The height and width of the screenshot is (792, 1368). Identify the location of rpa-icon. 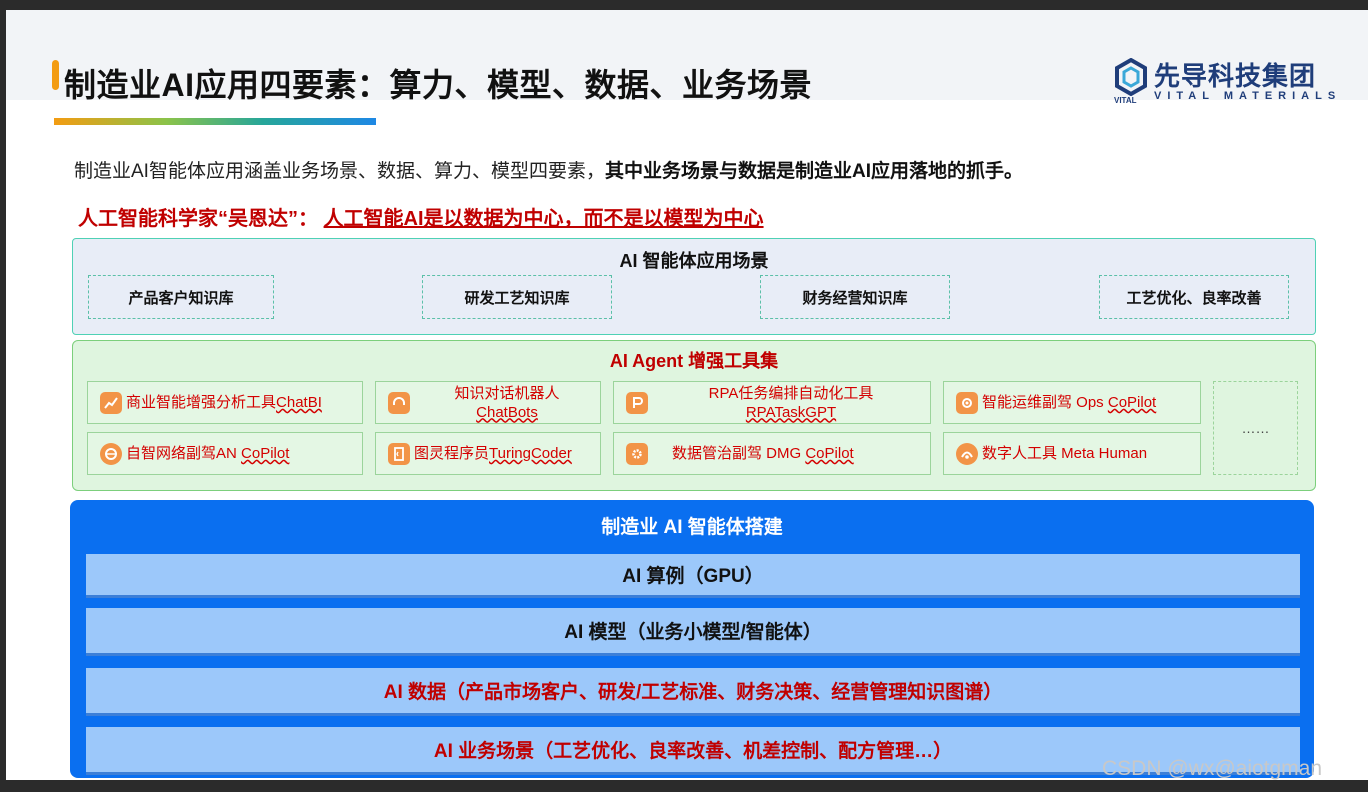
(637, 402).